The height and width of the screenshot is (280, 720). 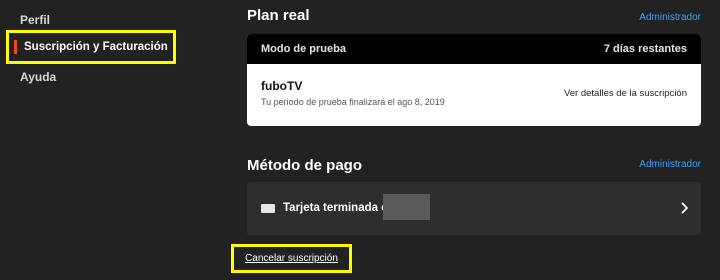 What do you see at coordinates (645, 49) in the screenshot?
I see `days-remaining-label: 7 días restantes` at bounding box center [645, 49].